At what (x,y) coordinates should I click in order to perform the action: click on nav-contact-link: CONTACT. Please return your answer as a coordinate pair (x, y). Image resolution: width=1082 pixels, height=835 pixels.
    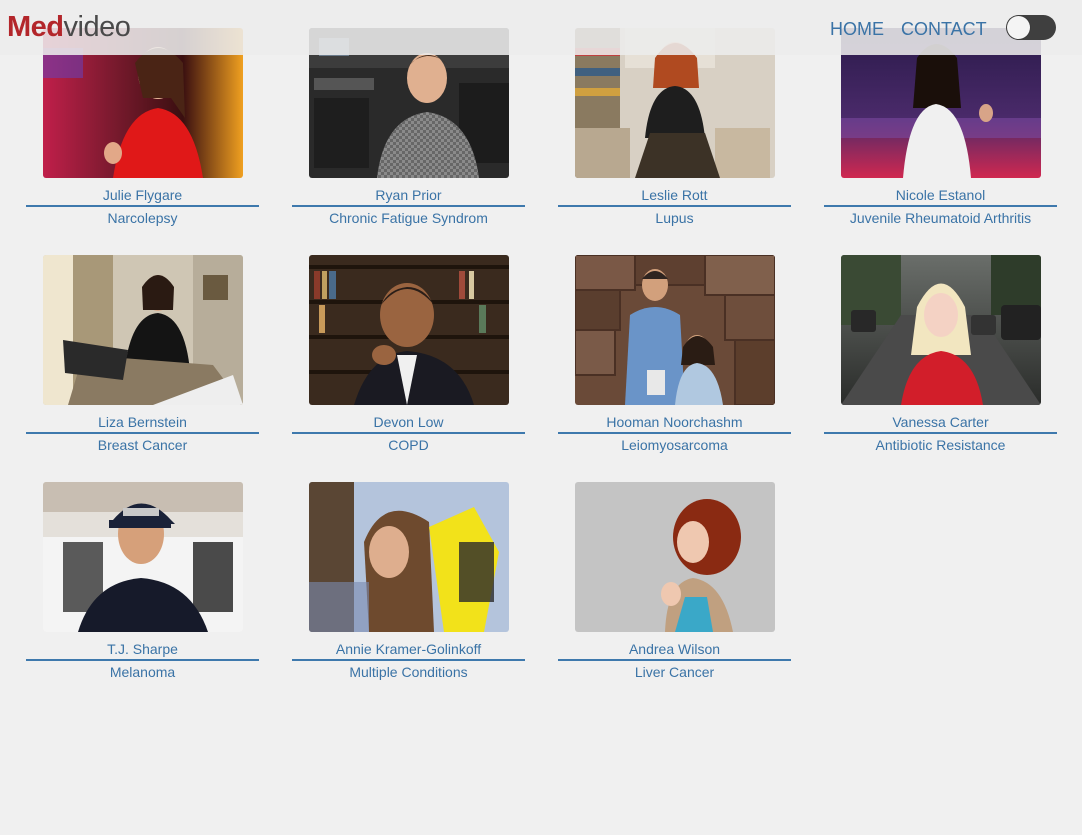
    Looking at the image, I should click on (944, 29).